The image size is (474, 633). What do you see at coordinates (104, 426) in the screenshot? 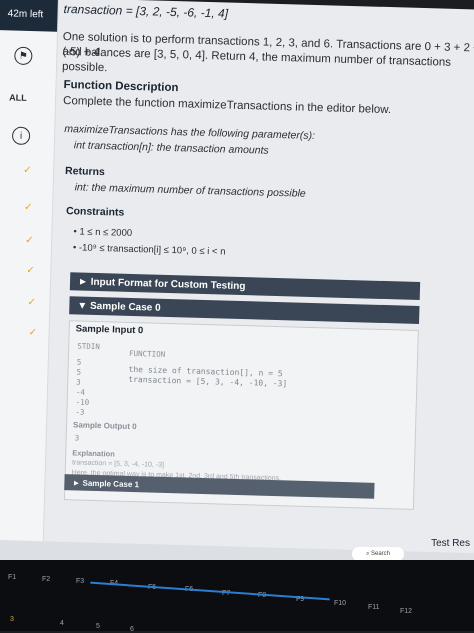
I see `sample-output-title: Sample Output 0` at bounding box center [104, 426].